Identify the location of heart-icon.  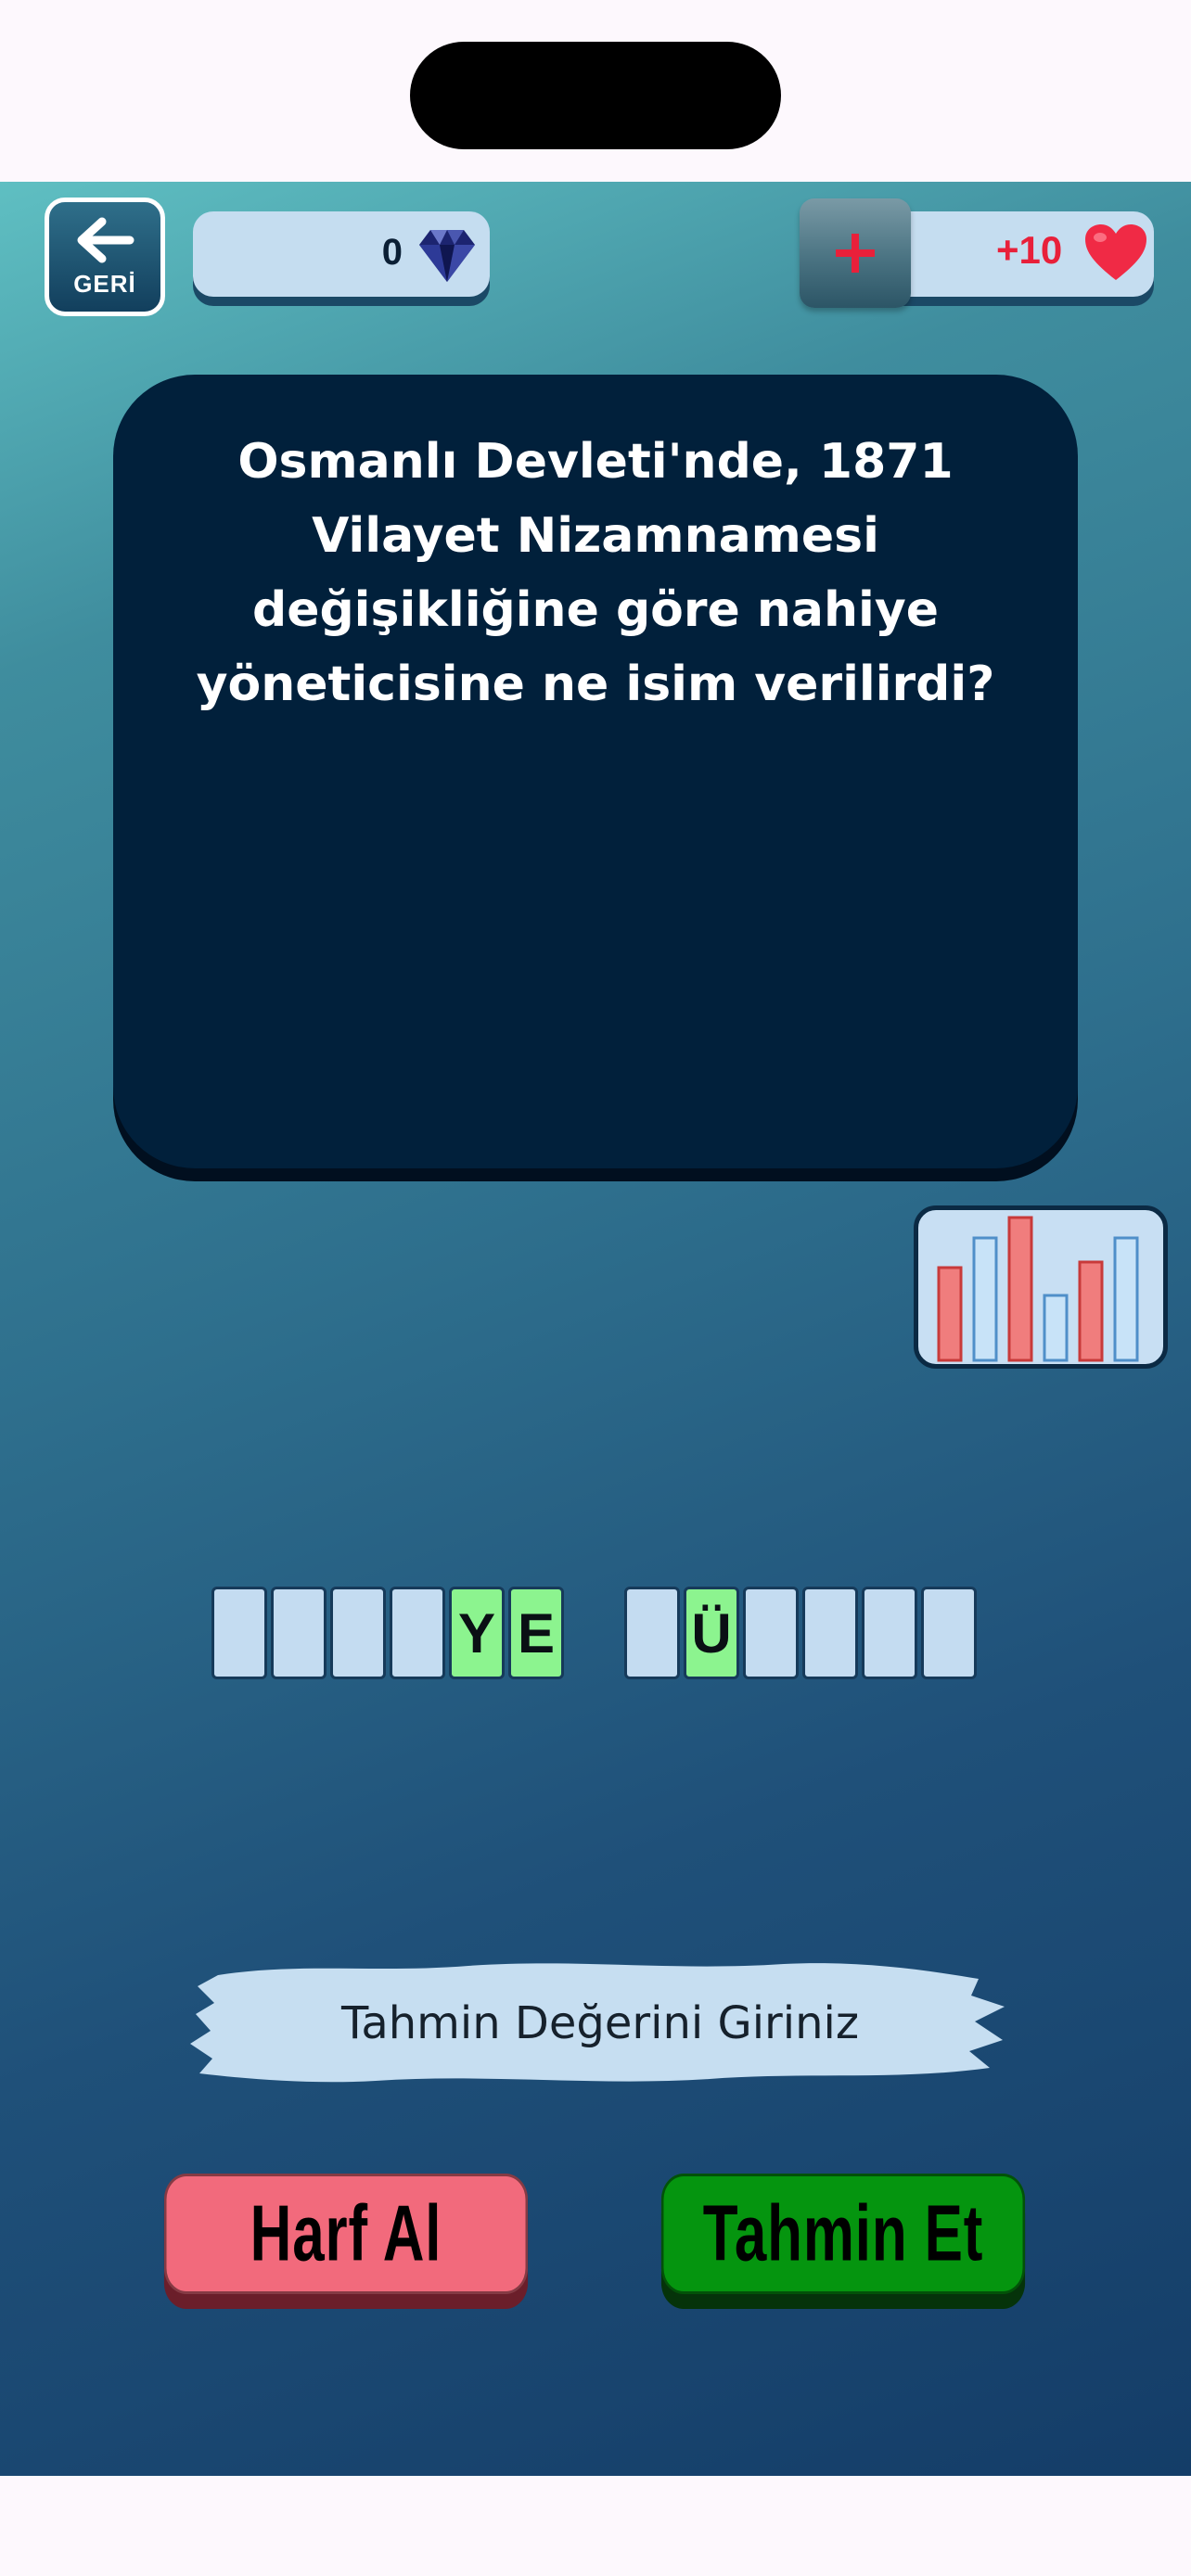
(1115, 252).